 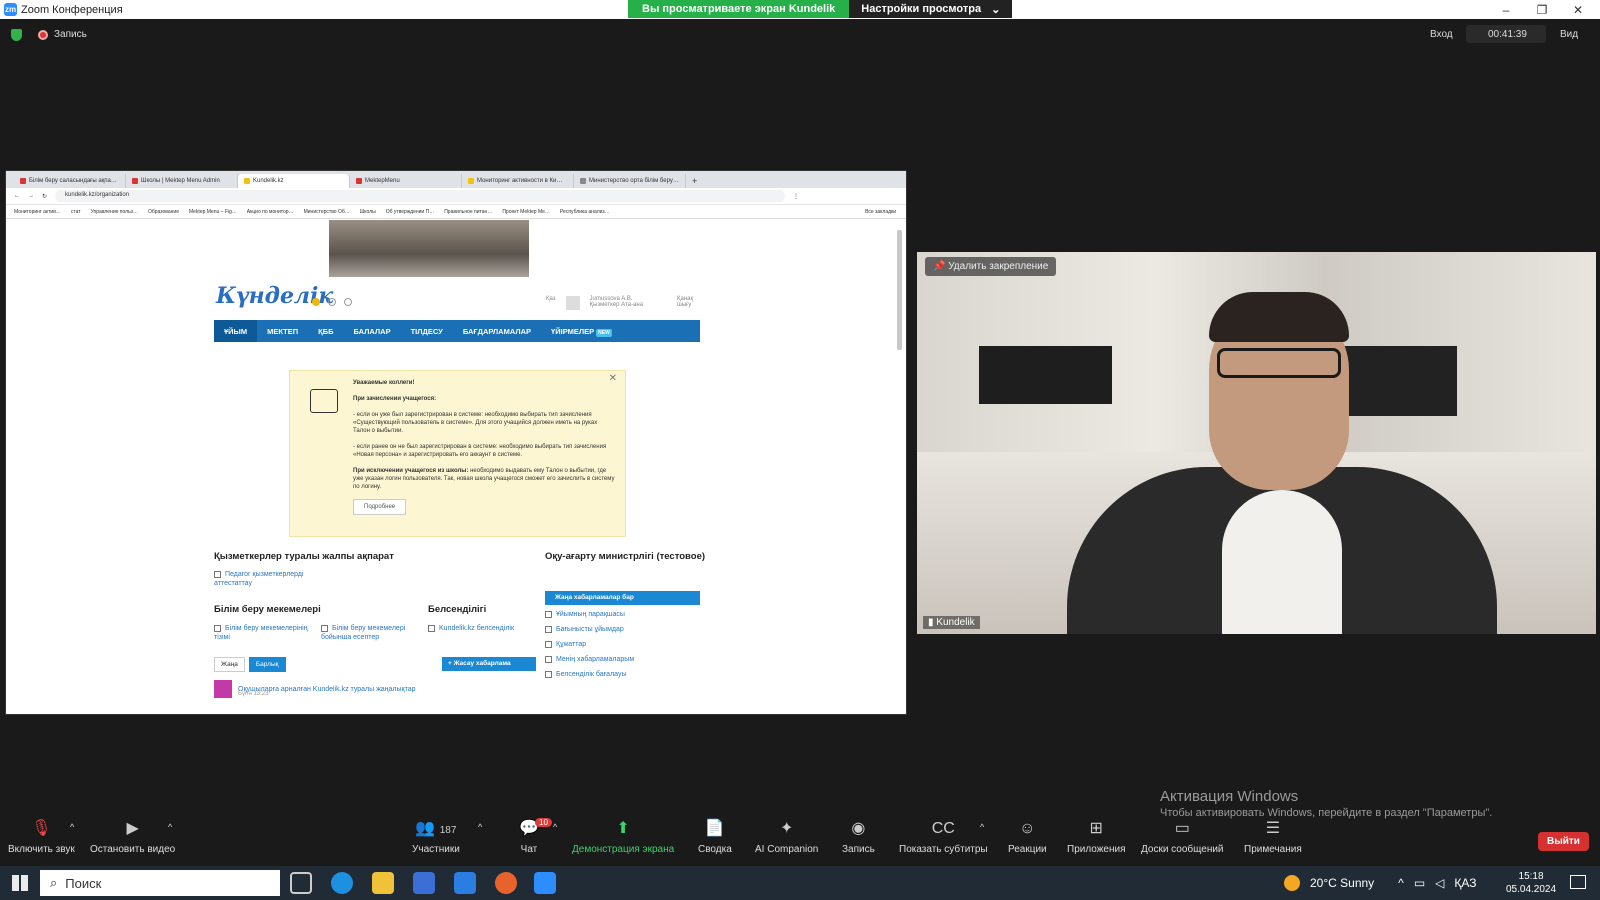 What do you see at coordinates (565, 644) in the screenshot?
I see `ministry-link: Құжаттар` at bounding box center [565, 644].